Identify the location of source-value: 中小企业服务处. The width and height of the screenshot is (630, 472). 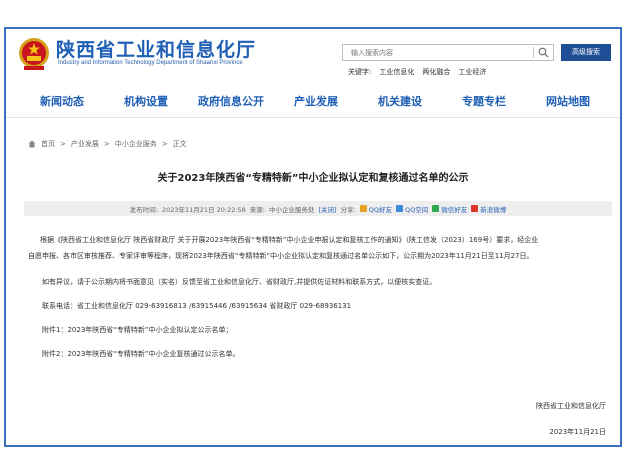
(292, 209).